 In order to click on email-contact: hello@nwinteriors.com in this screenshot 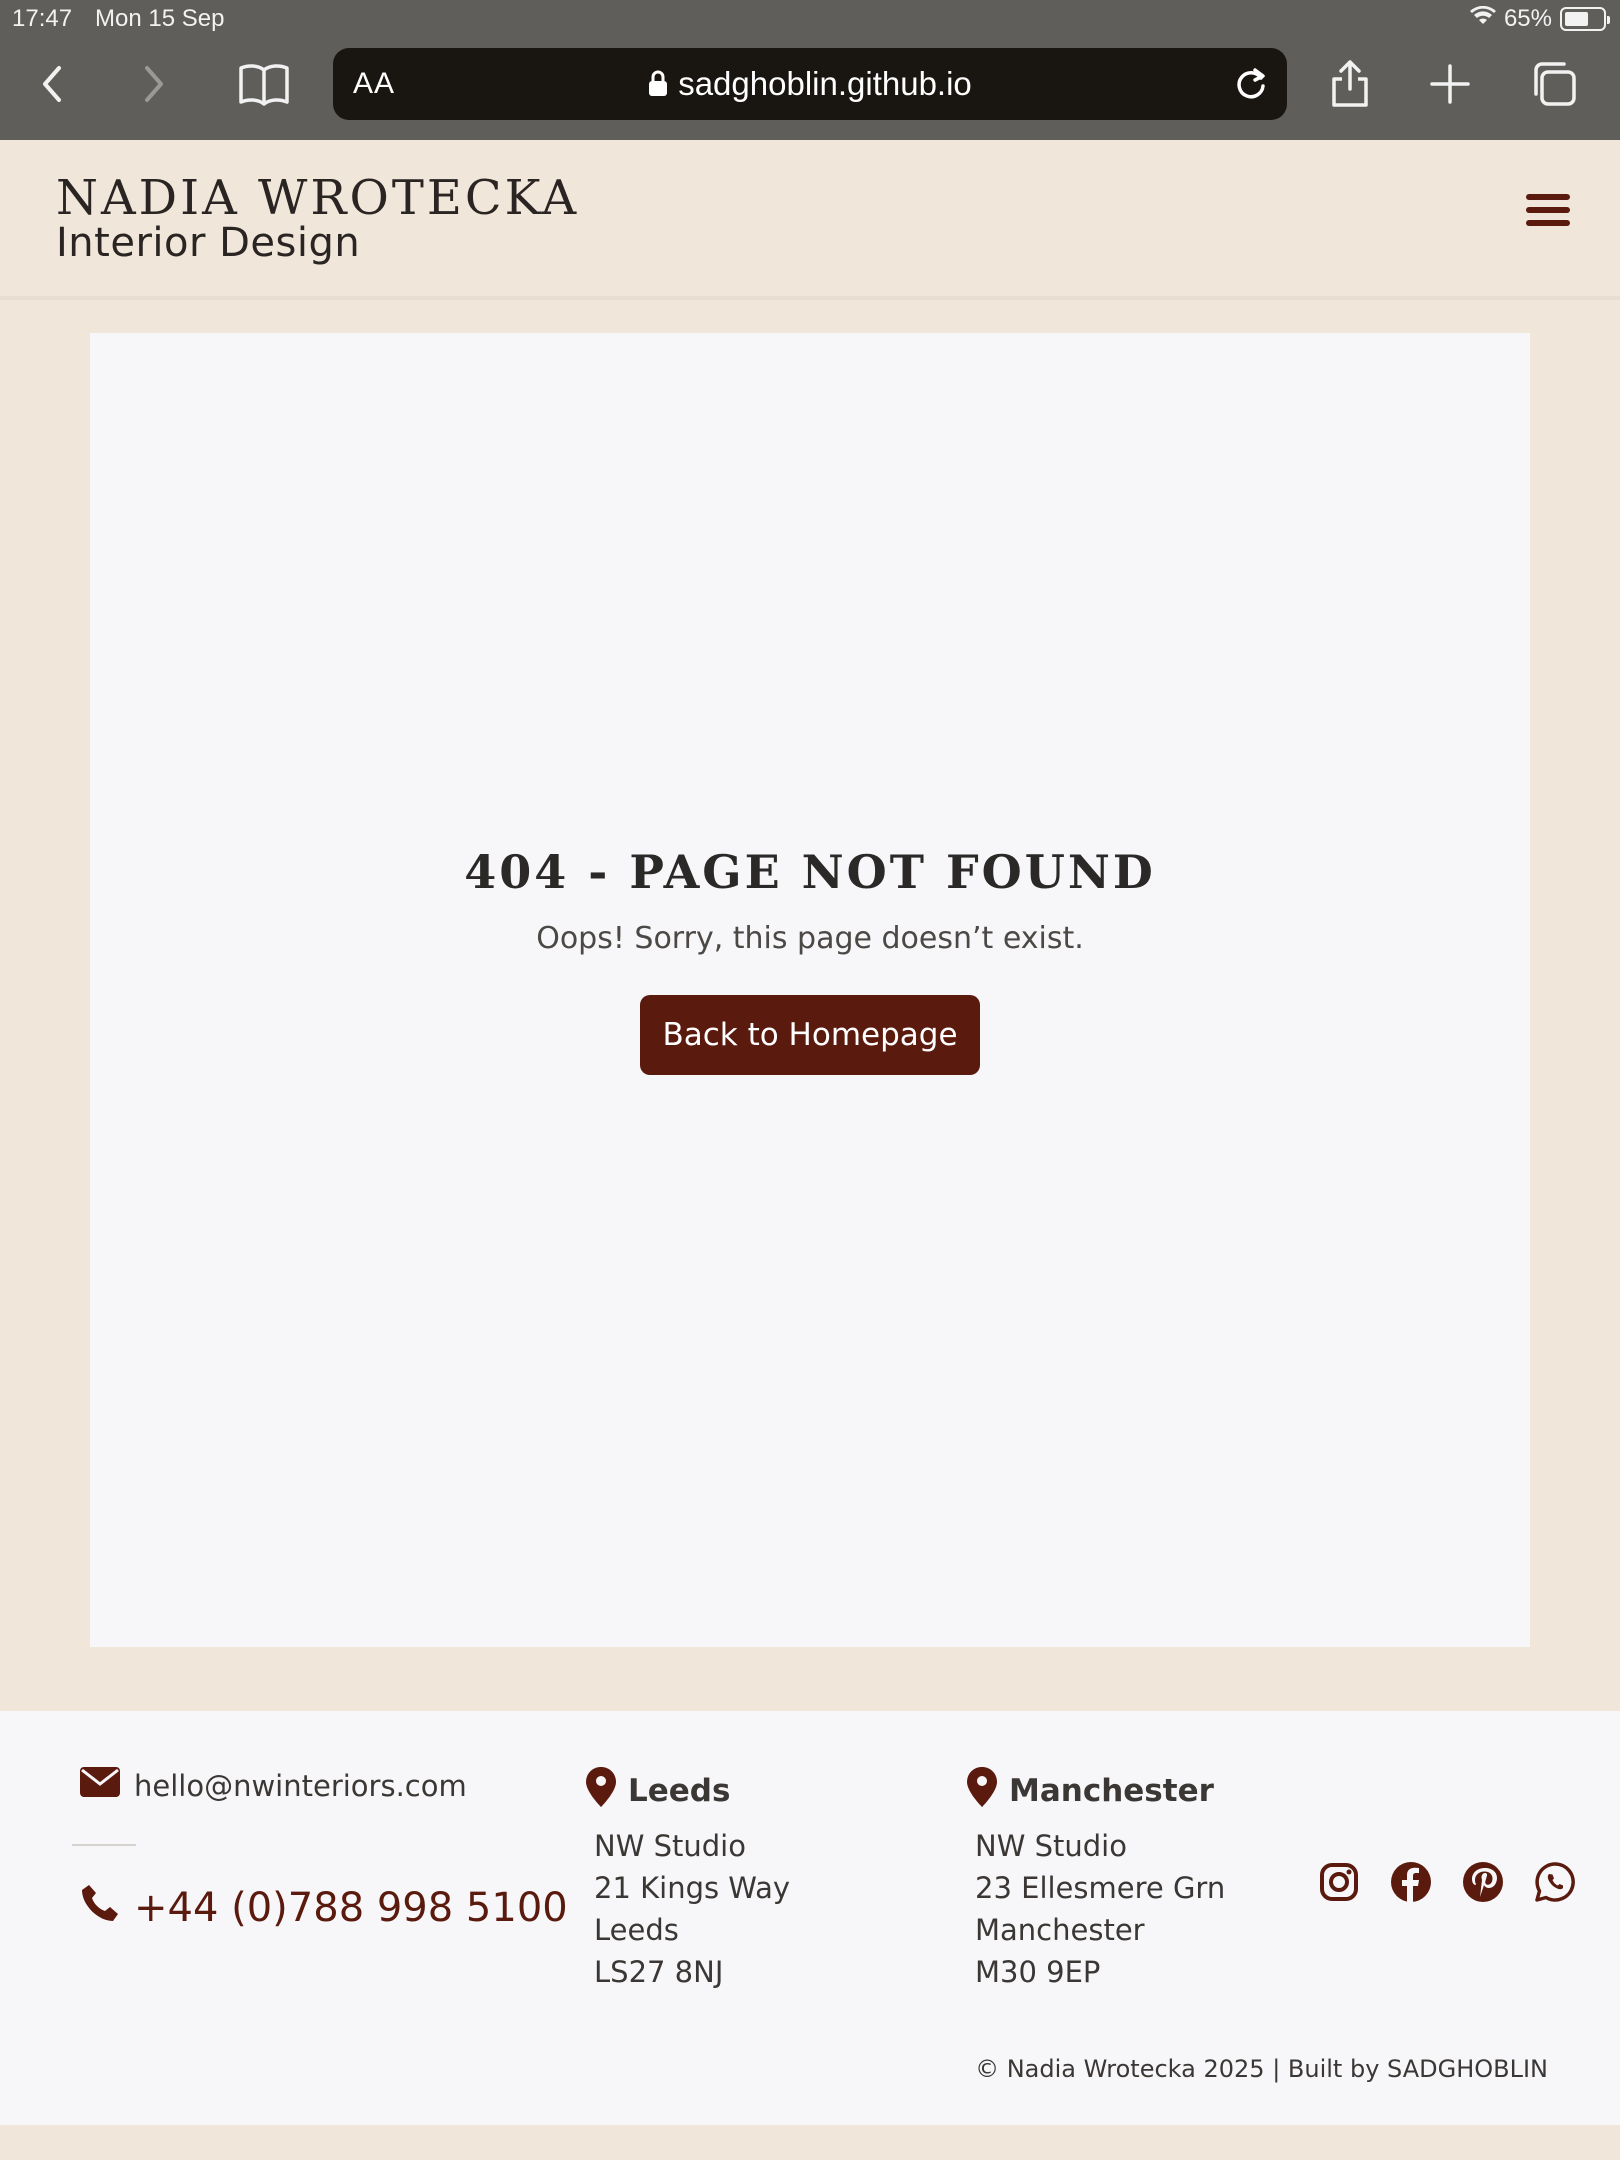, I will do `click(273, 1785)`.